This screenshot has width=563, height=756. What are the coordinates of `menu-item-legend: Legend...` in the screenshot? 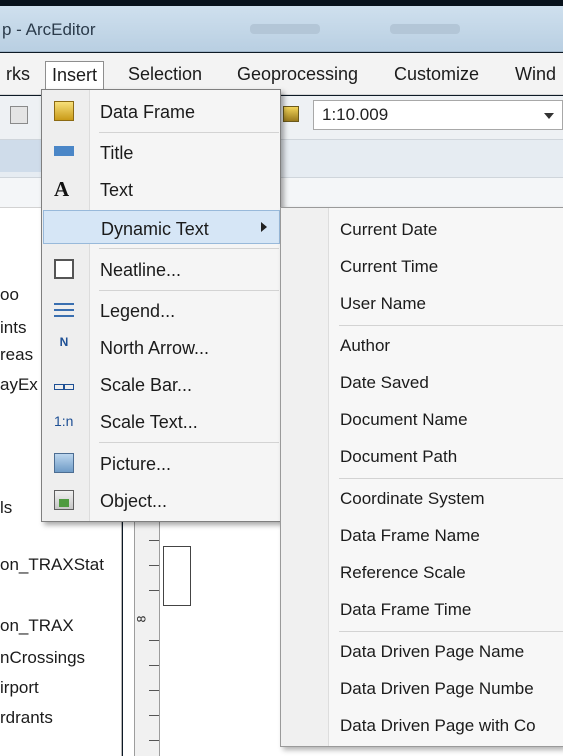 It's located at (161, 310).